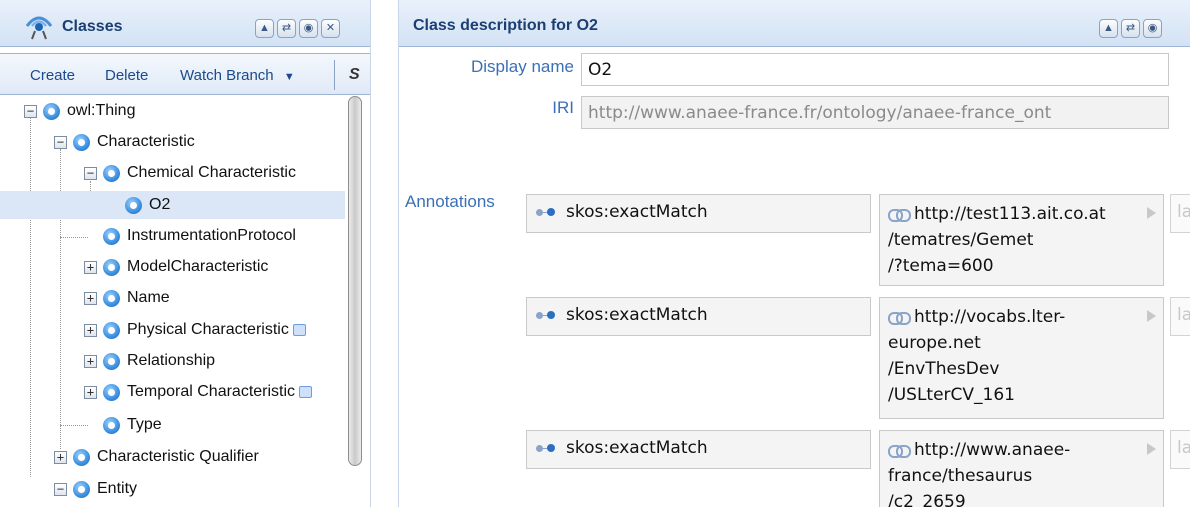  What do you see at coordinates (944, 369) in the screenshot?
I see `annotation-value-line: /EnvThesDev` at bounding box center [944, 369].